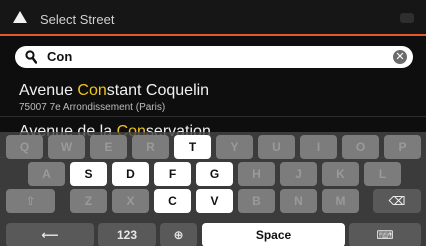  What do you see at coordinates (130, 201) in the screenshot?
I see `key-x: X` at bounding box center [130, 201].